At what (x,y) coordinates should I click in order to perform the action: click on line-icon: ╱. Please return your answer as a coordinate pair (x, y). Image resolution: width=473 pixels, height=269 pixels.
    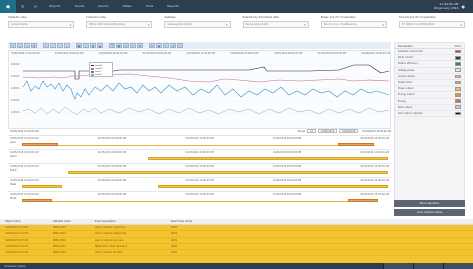
    Looking at the image, I should click on (86, 45).